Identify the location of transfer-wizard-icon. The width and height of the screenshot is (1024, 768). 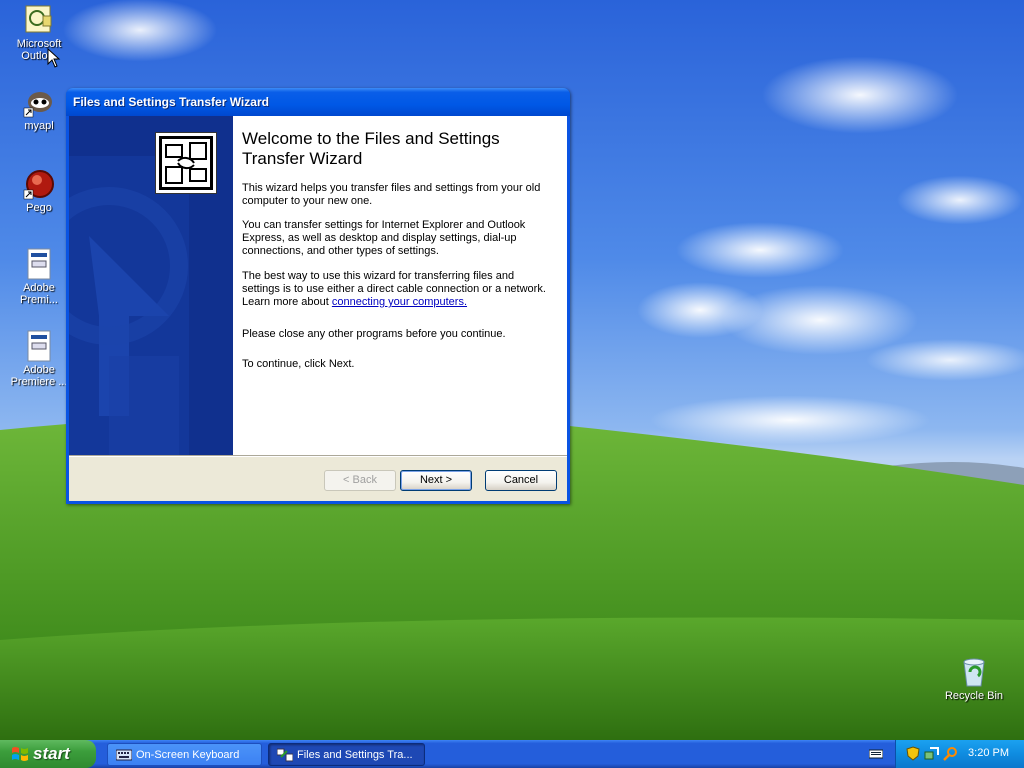
(186, 163).